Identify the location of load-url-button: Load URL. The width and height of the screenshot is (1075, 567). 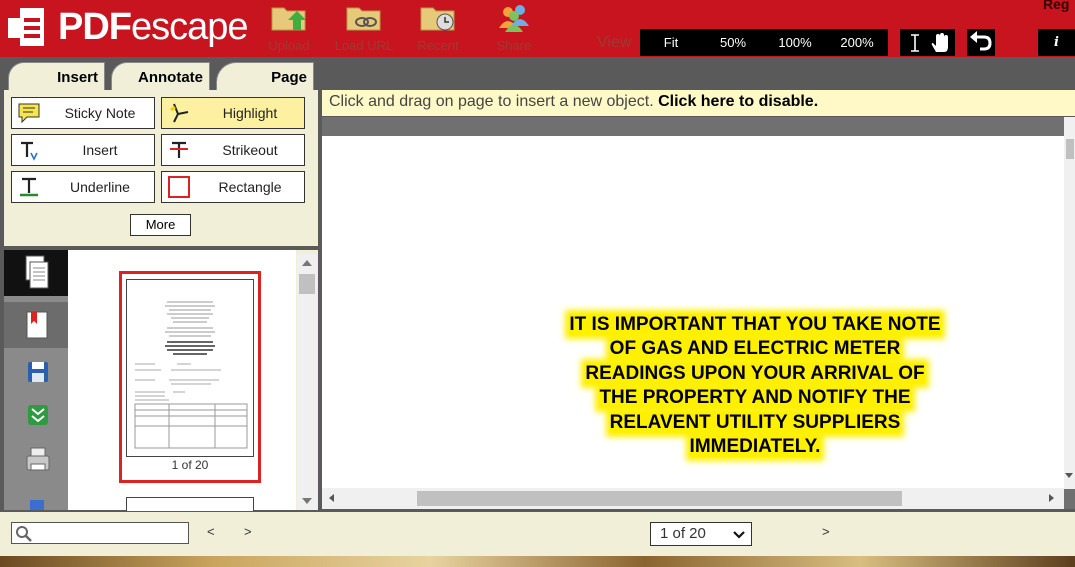
(364, 28).